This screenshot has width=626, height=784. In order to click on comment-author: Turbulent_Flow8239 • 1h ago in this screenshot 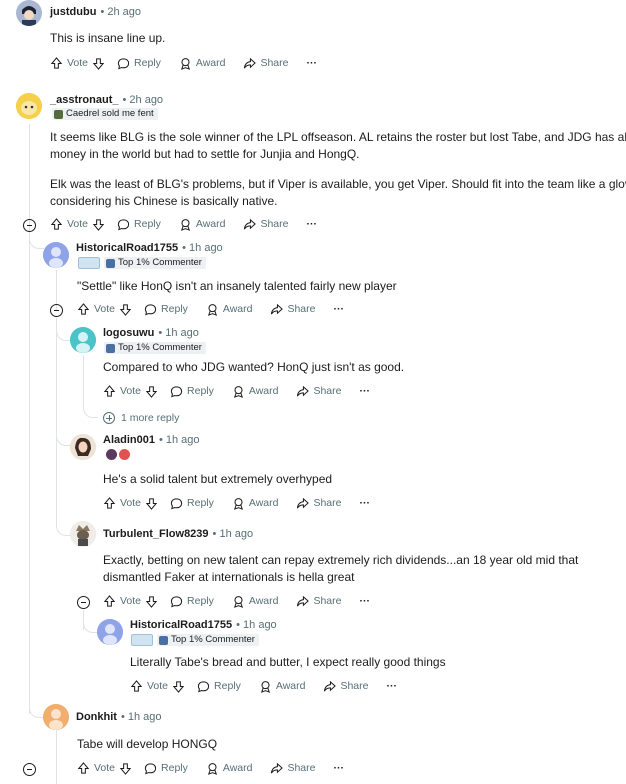, I will do `click(178, 534)`.